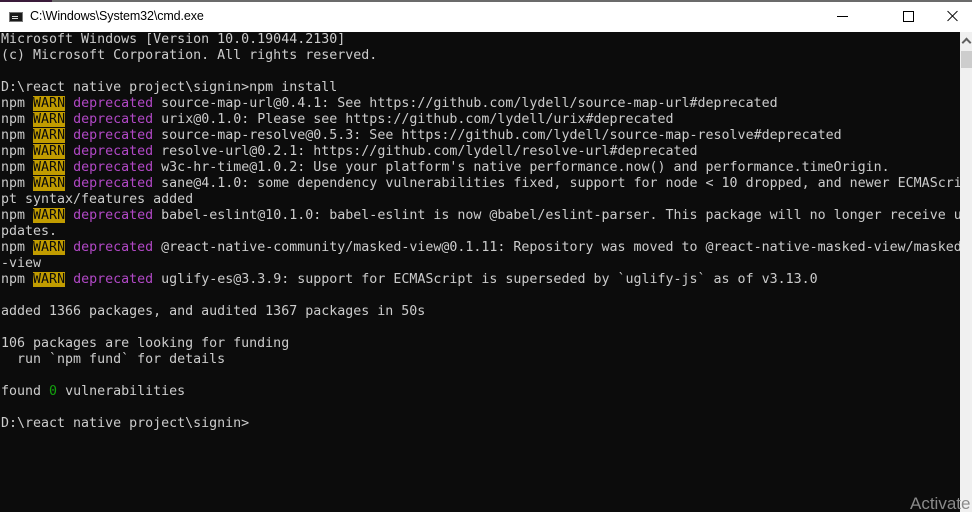 The height and width of the screenshot is (514, 972). I want to click on console-line: 106 packages are looking for funding, so click(480, 344).